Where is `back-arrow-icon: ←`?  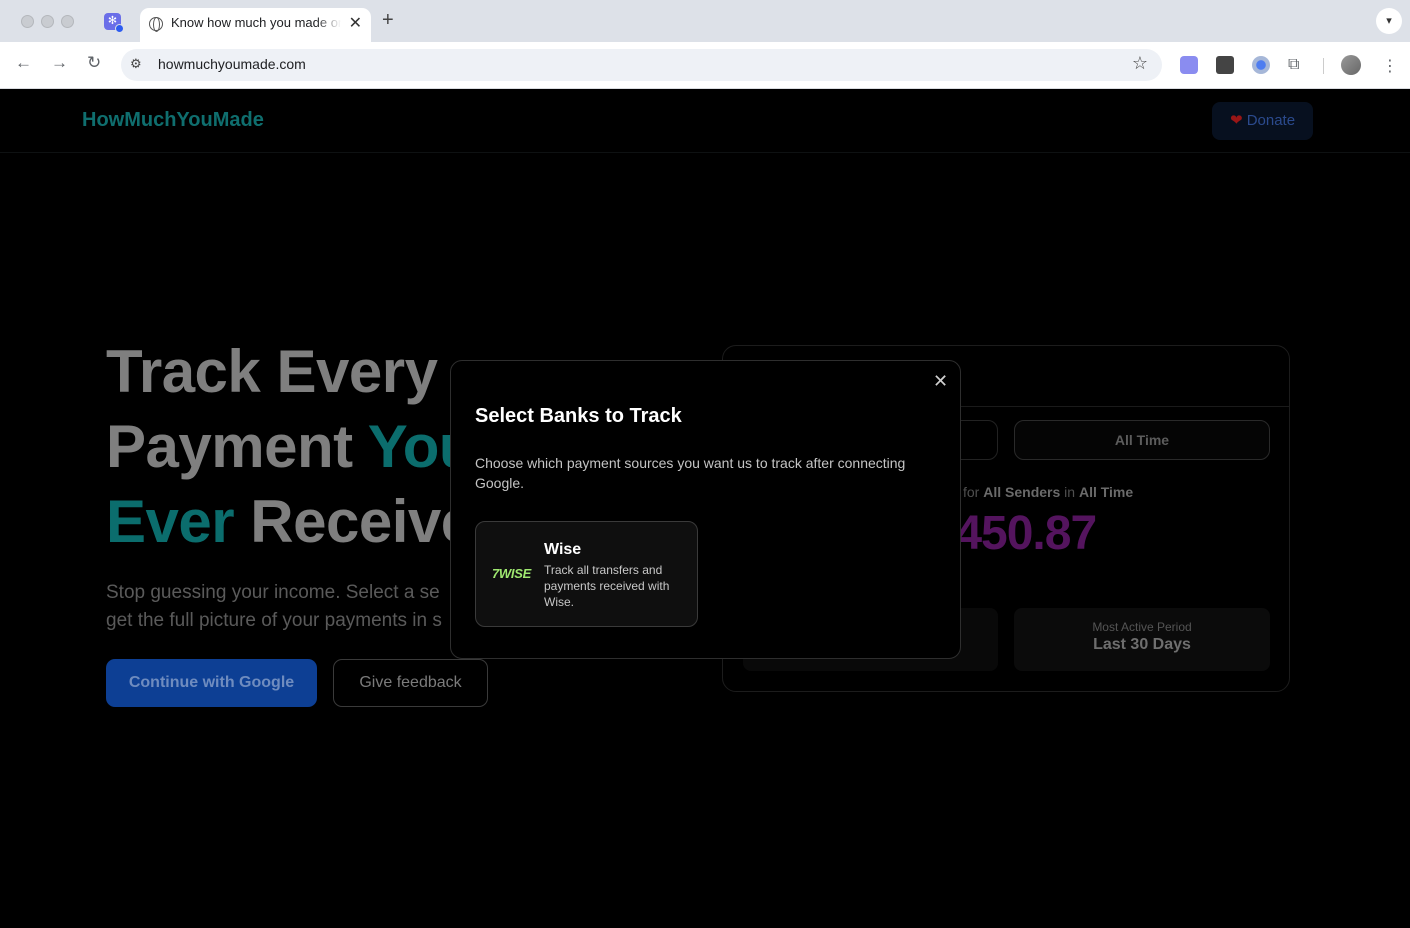
back-arrow-icon: ← is located at coordinates (23, 63).